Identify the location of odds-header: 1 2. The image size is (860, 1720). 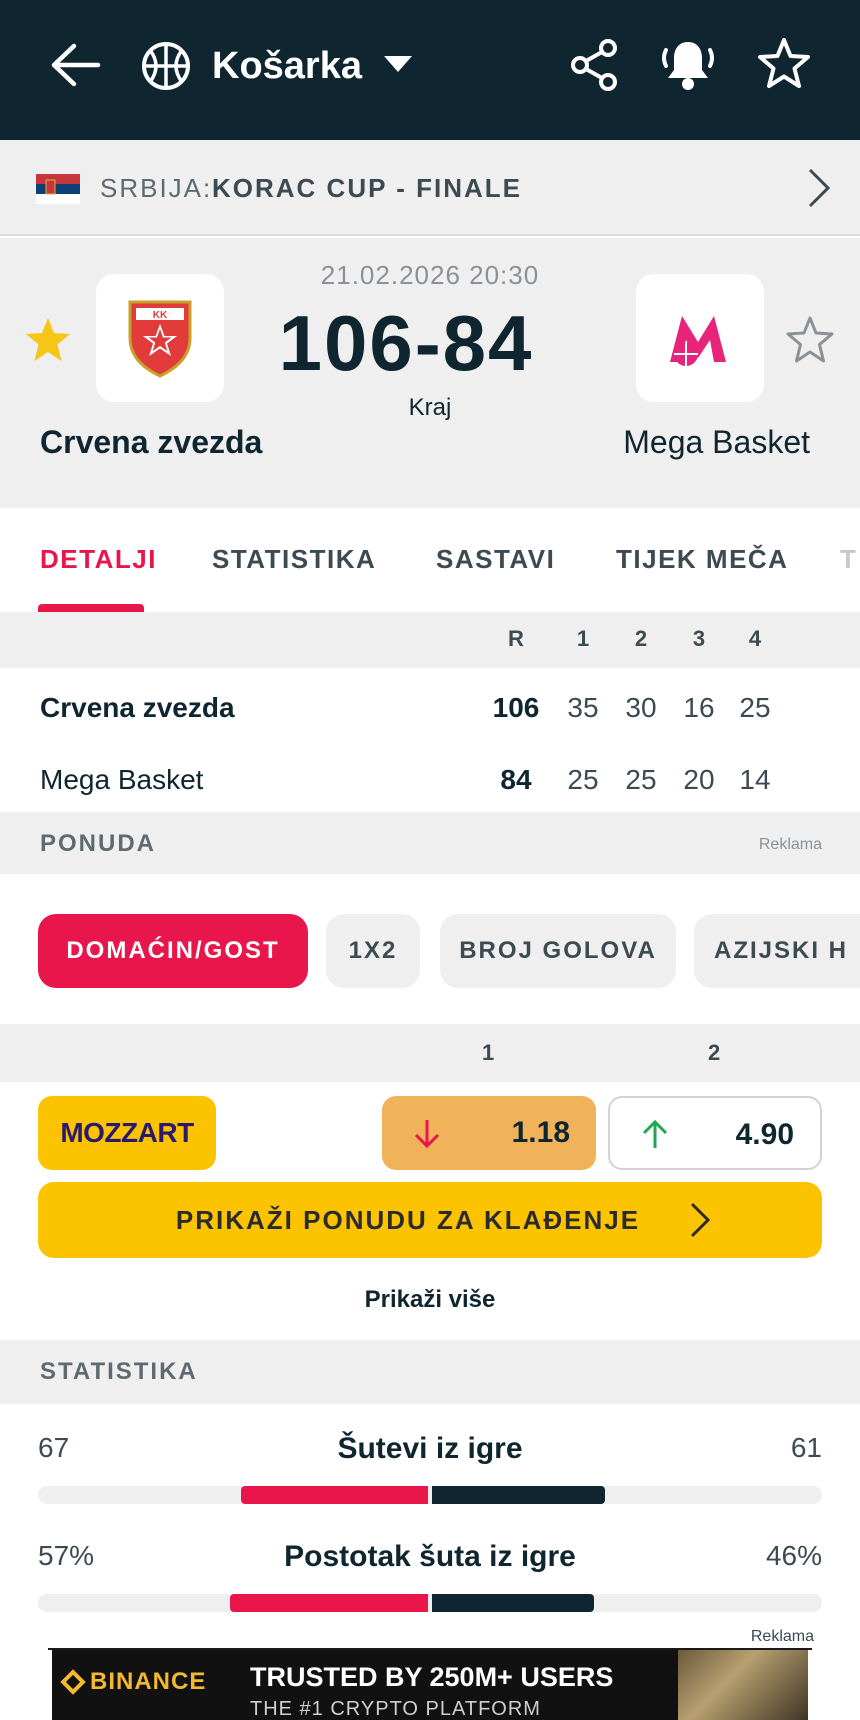
(430, 1053).